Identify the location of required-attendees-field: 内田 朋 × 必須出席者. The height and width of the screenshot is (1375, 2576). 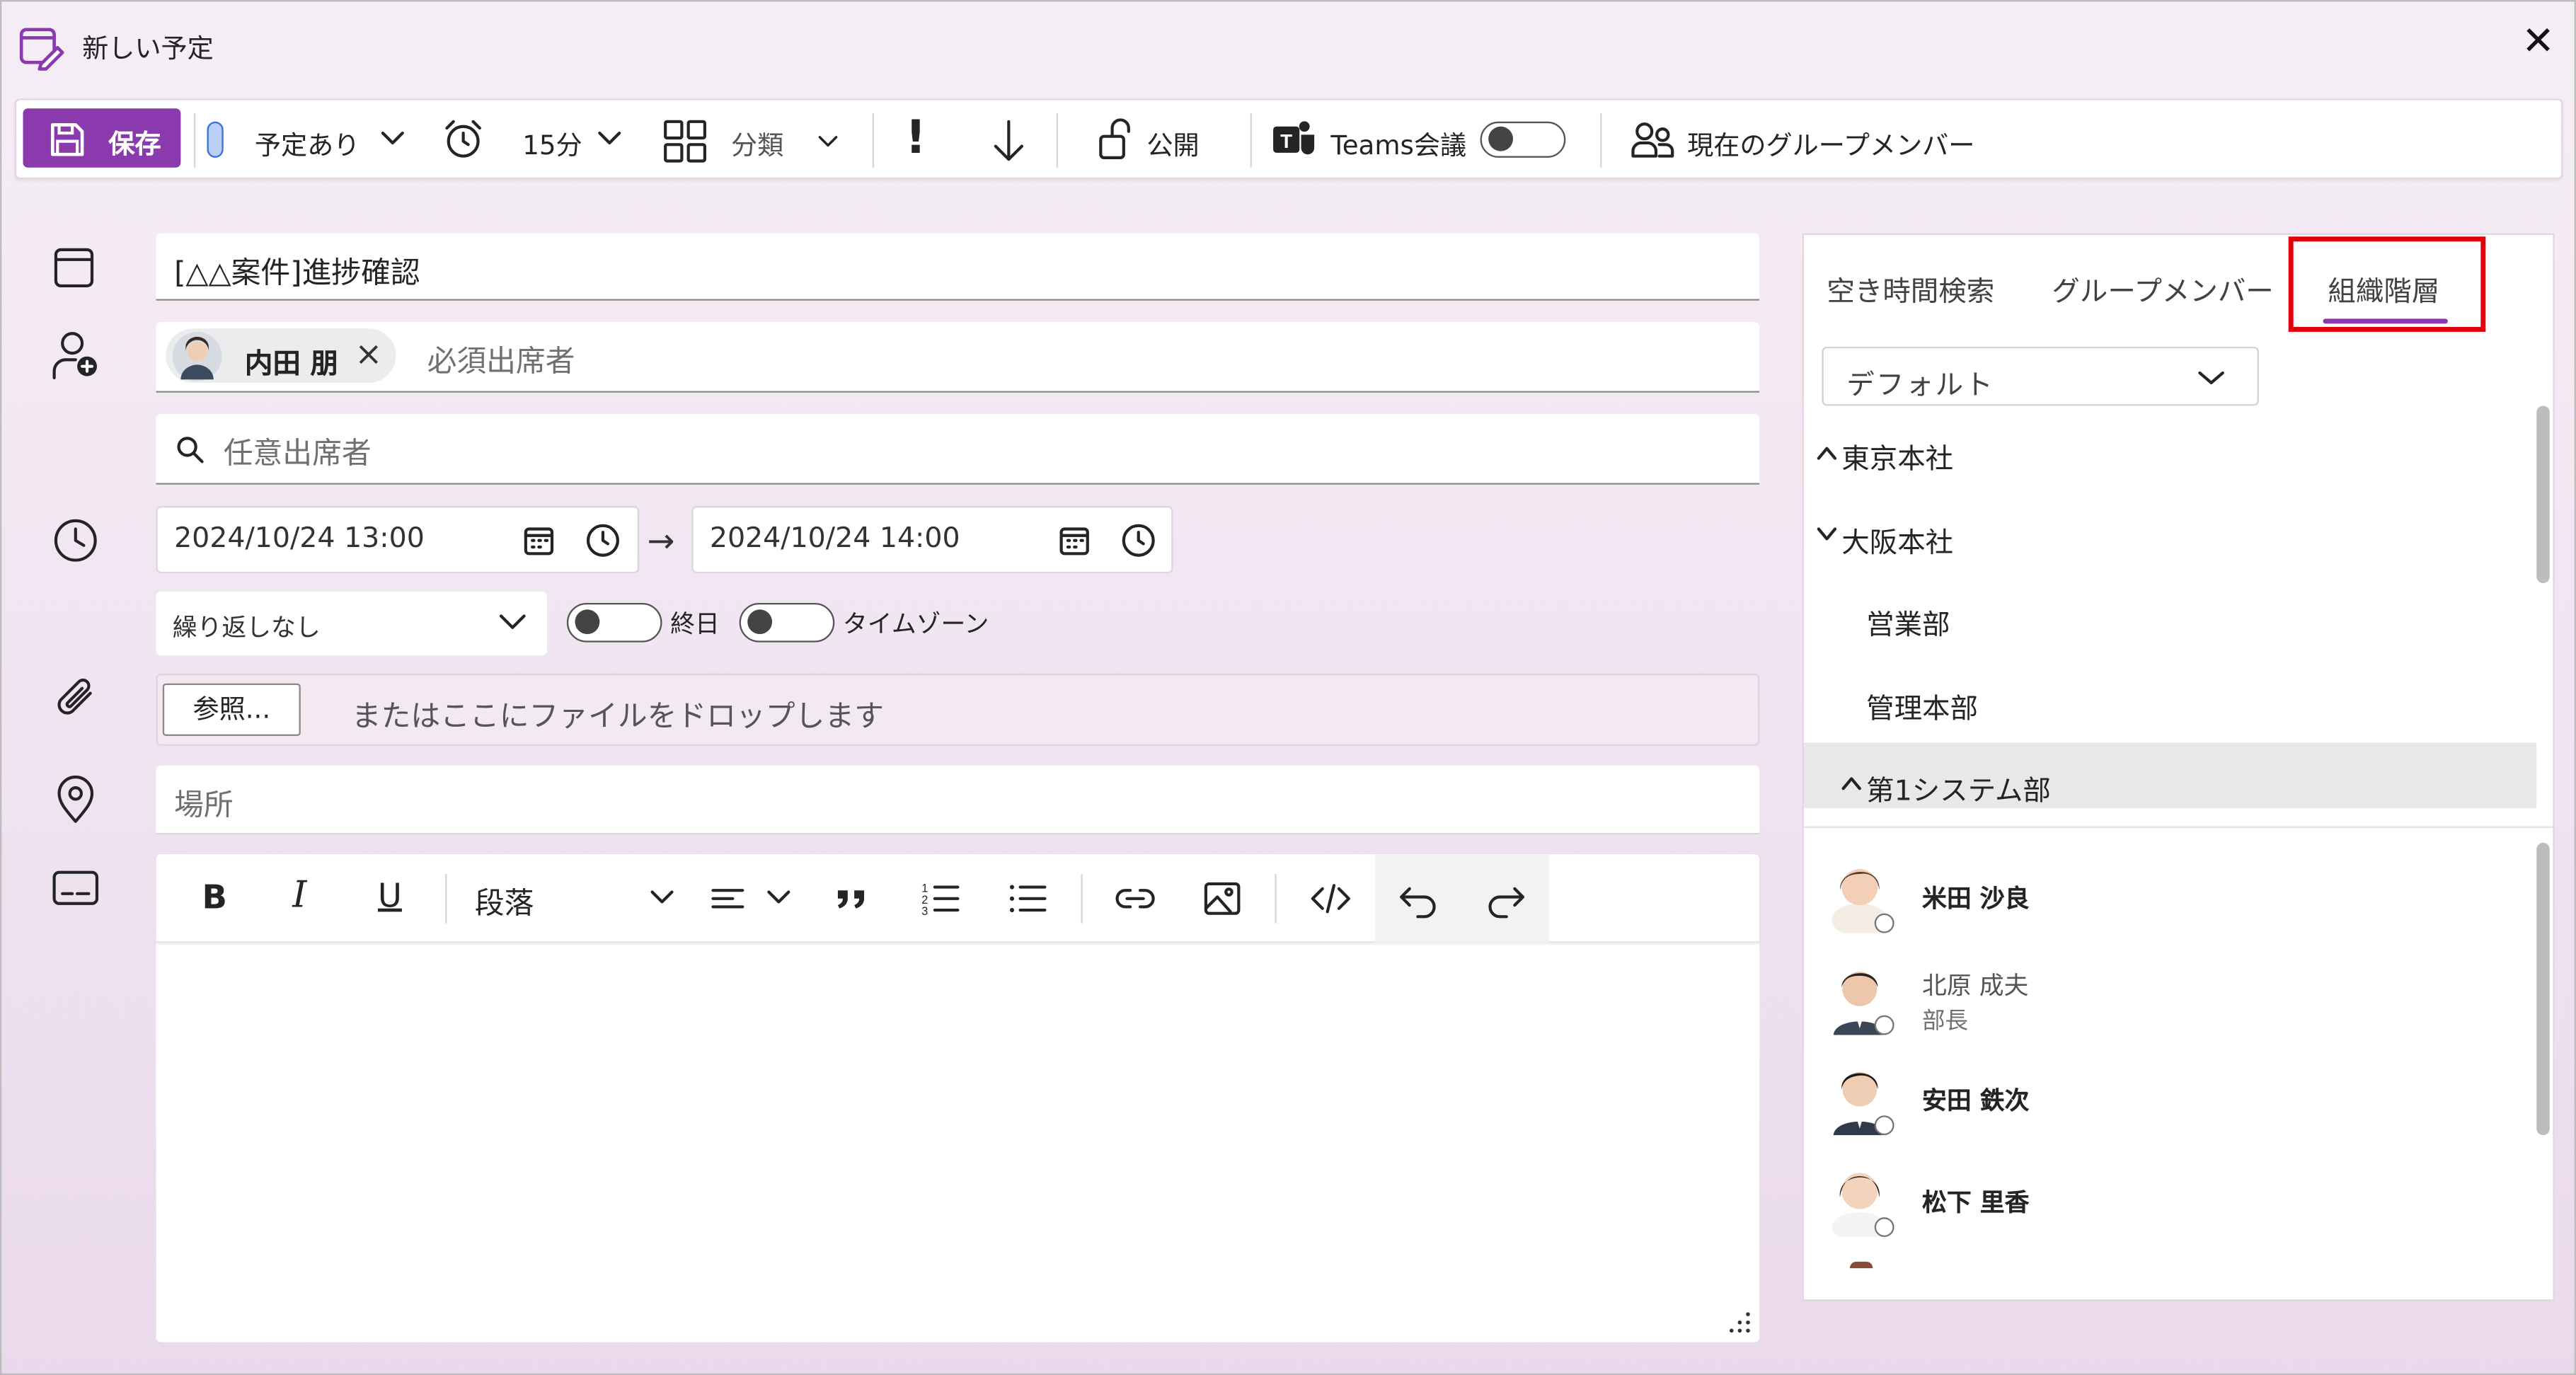
(958, 357).